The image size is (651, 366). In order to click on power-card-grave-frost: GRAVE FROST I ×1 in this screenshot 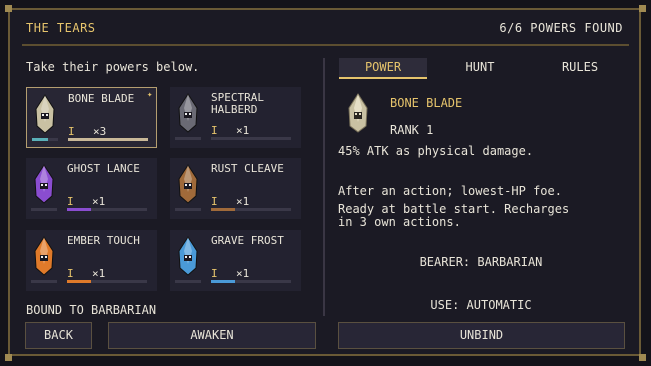, I will do `click(235, 260)`.